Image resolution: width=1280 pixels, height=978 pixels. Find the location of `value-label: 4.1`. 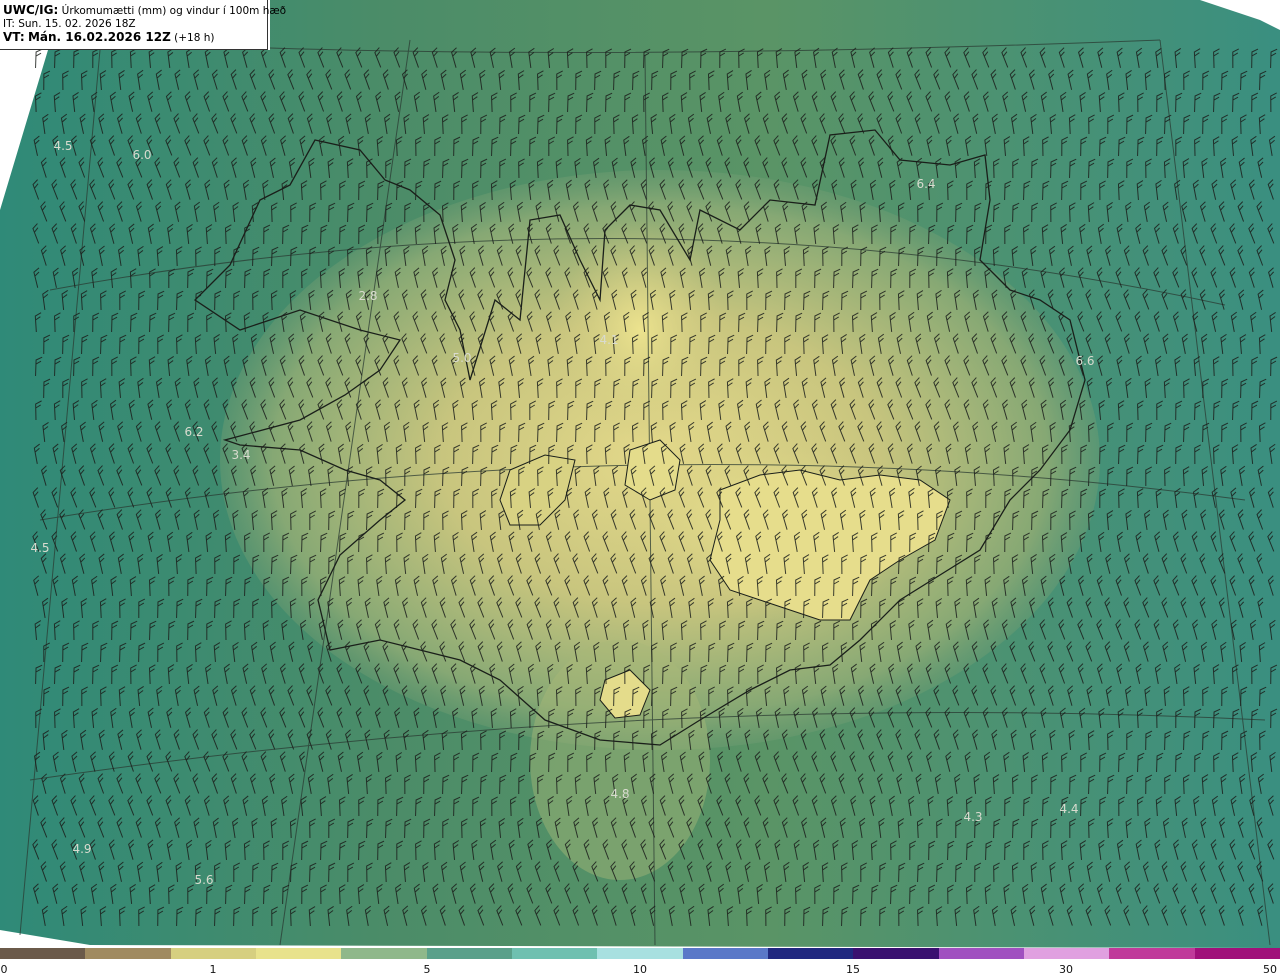

value-label: 4.1 is located at coordinates (609, 340).